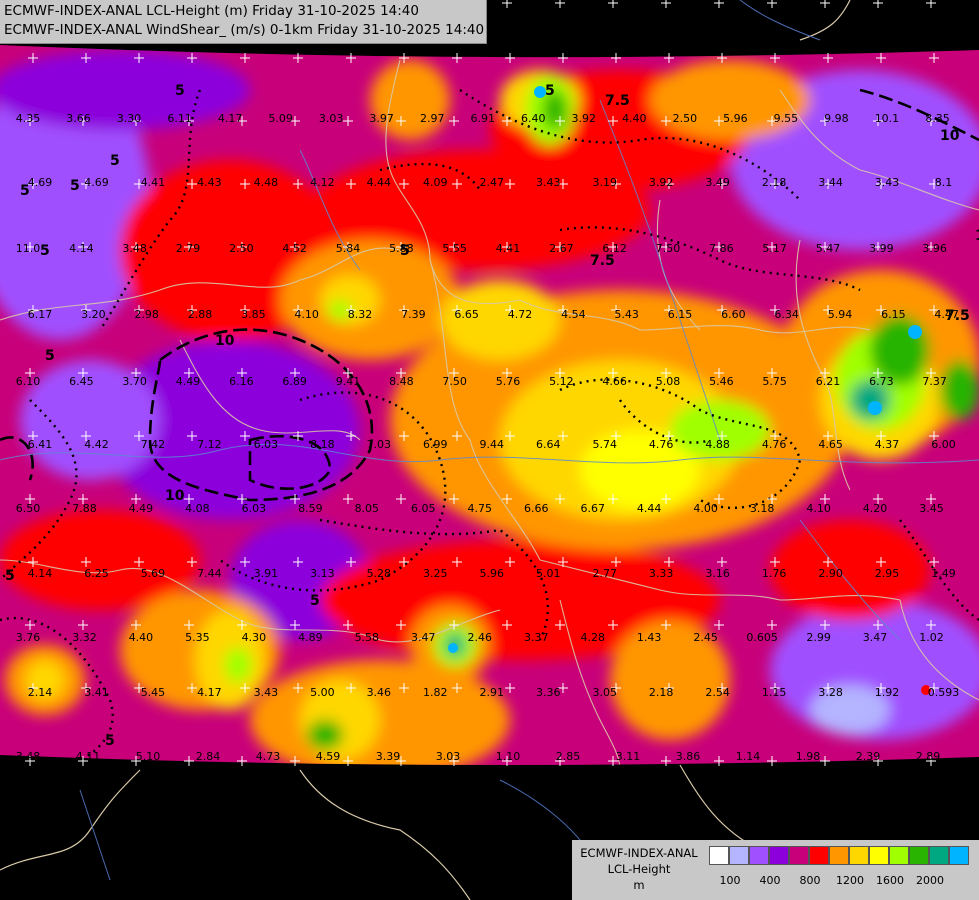  I want to click on value-label: 3.76, so click(28, 637).